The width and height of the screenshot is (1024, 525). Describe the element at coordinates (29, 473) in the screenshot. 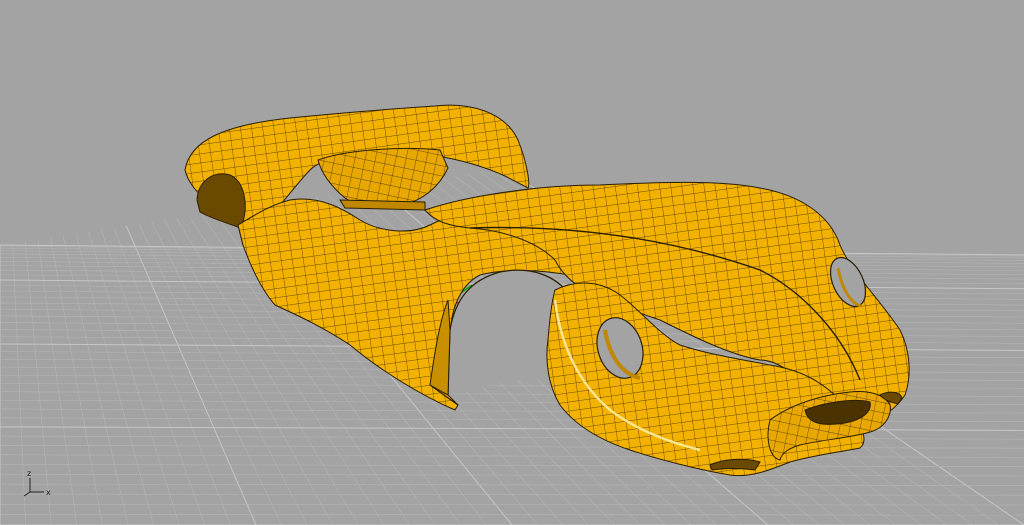

I see `widget-z-label: z` at that location.